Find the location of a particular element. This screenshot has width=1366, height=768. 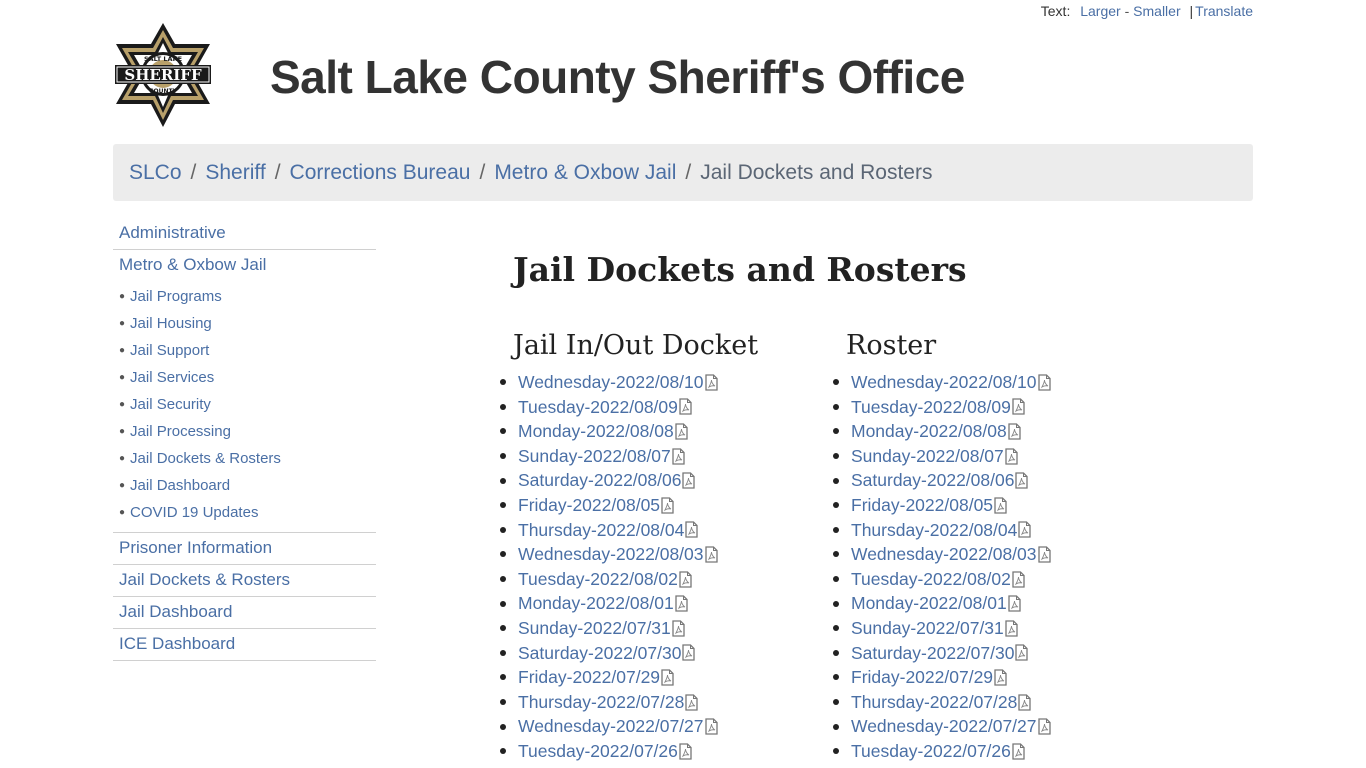

docket-pdf-link: Sunday-2022/08/07 is located at coordinates (594, 456).